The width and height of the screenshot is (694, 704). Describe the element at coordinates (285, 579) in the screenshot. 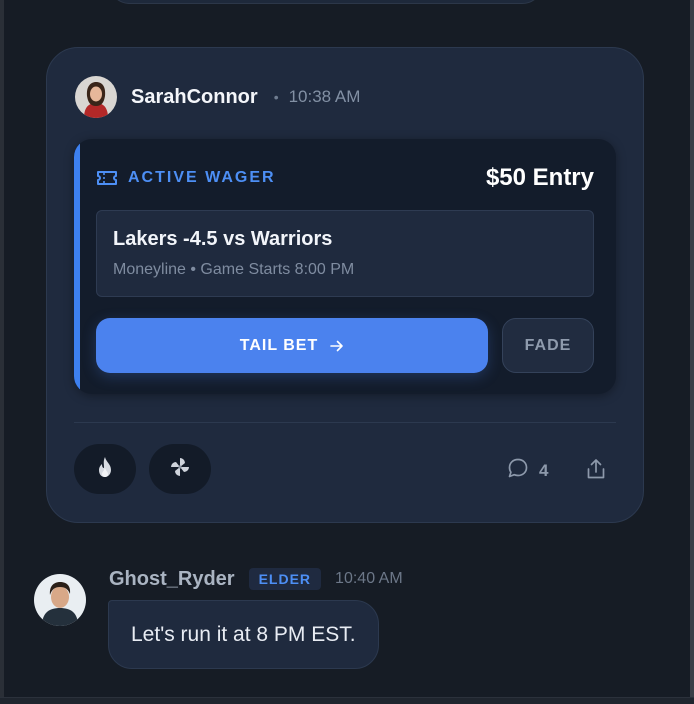

I see `role-badge: ELDER` at that location.